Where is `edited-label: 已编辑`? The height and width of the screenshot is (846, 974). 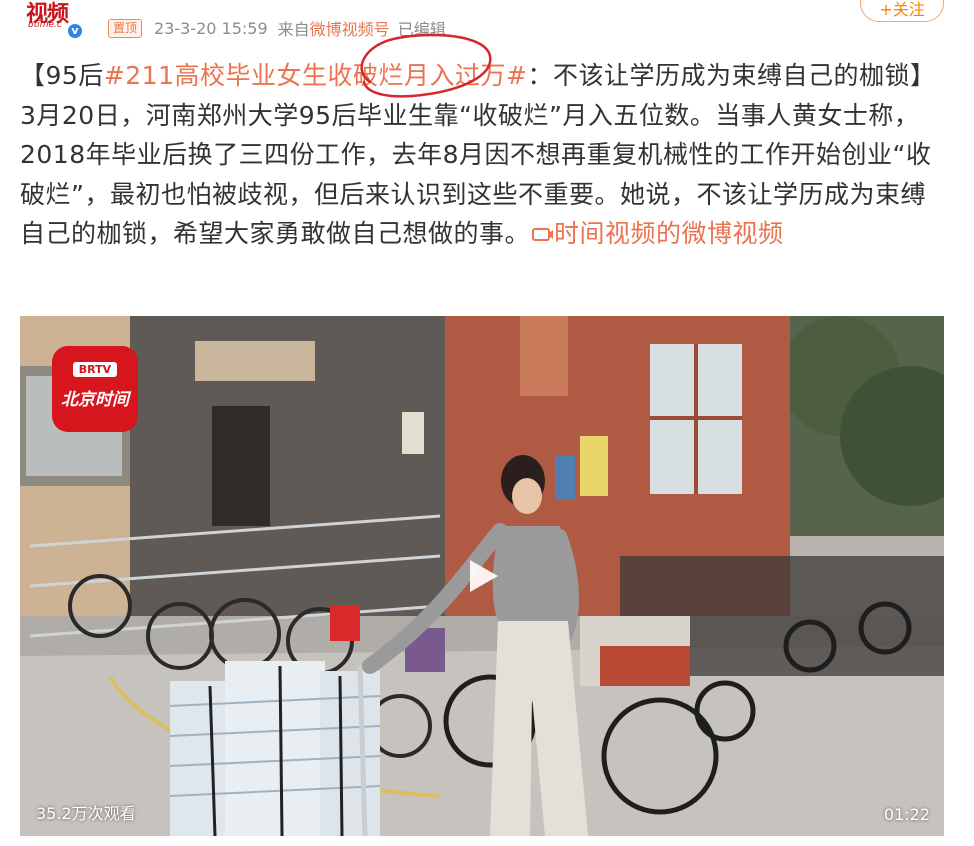 edited-label: 已编辑 is located at coordinates (422, 28).